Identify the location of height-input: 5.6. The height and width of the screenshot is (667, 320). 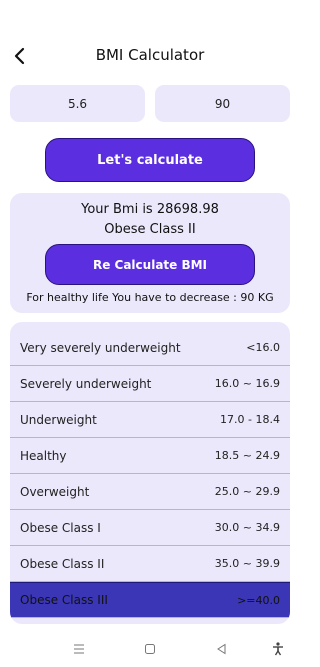
(77, 103).